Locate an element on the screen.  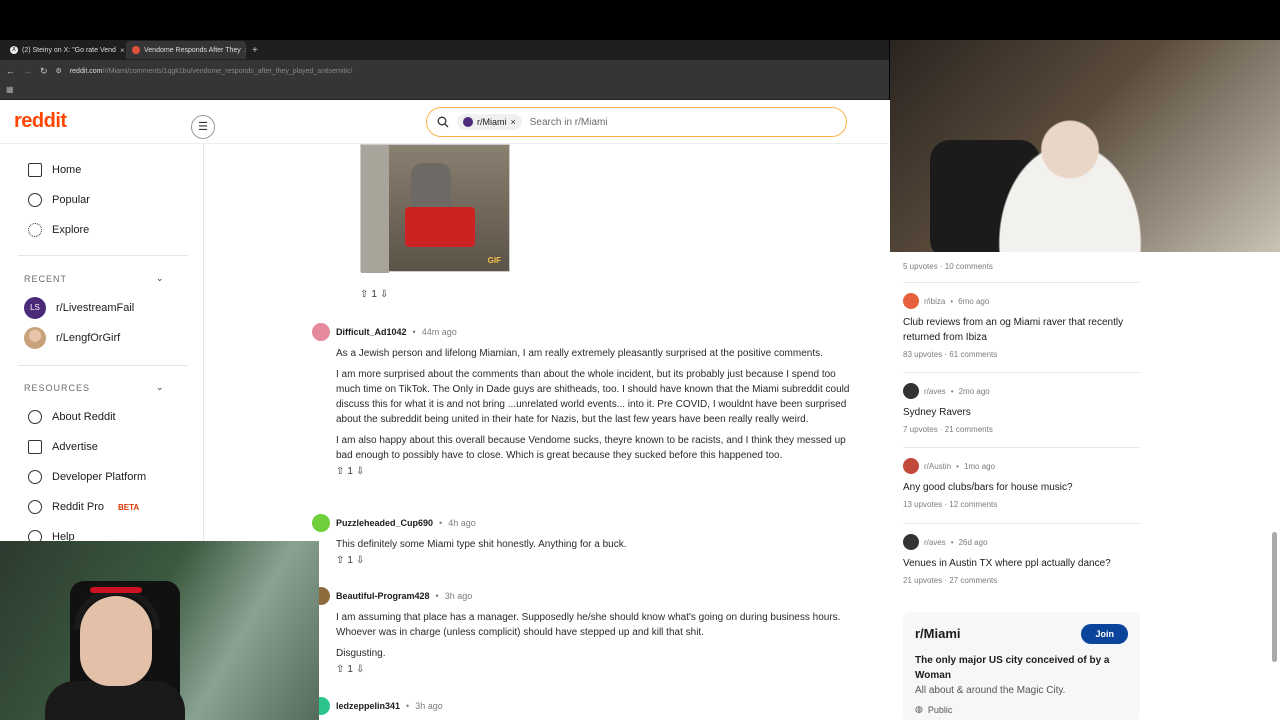
related-post-title: Sydney Ravers is located at coordinates (1020, 412).